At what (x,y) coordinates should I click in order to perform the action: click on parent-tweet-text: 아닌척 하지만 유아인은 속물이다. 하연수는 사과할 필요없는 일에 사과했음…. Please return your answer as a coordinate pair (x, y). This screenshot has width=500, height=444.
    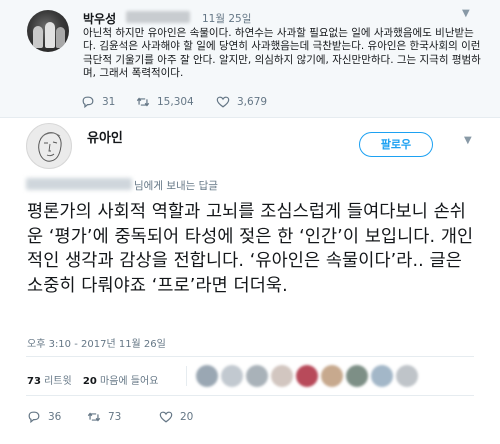
    Looking at the image, I should click on (282, 53).